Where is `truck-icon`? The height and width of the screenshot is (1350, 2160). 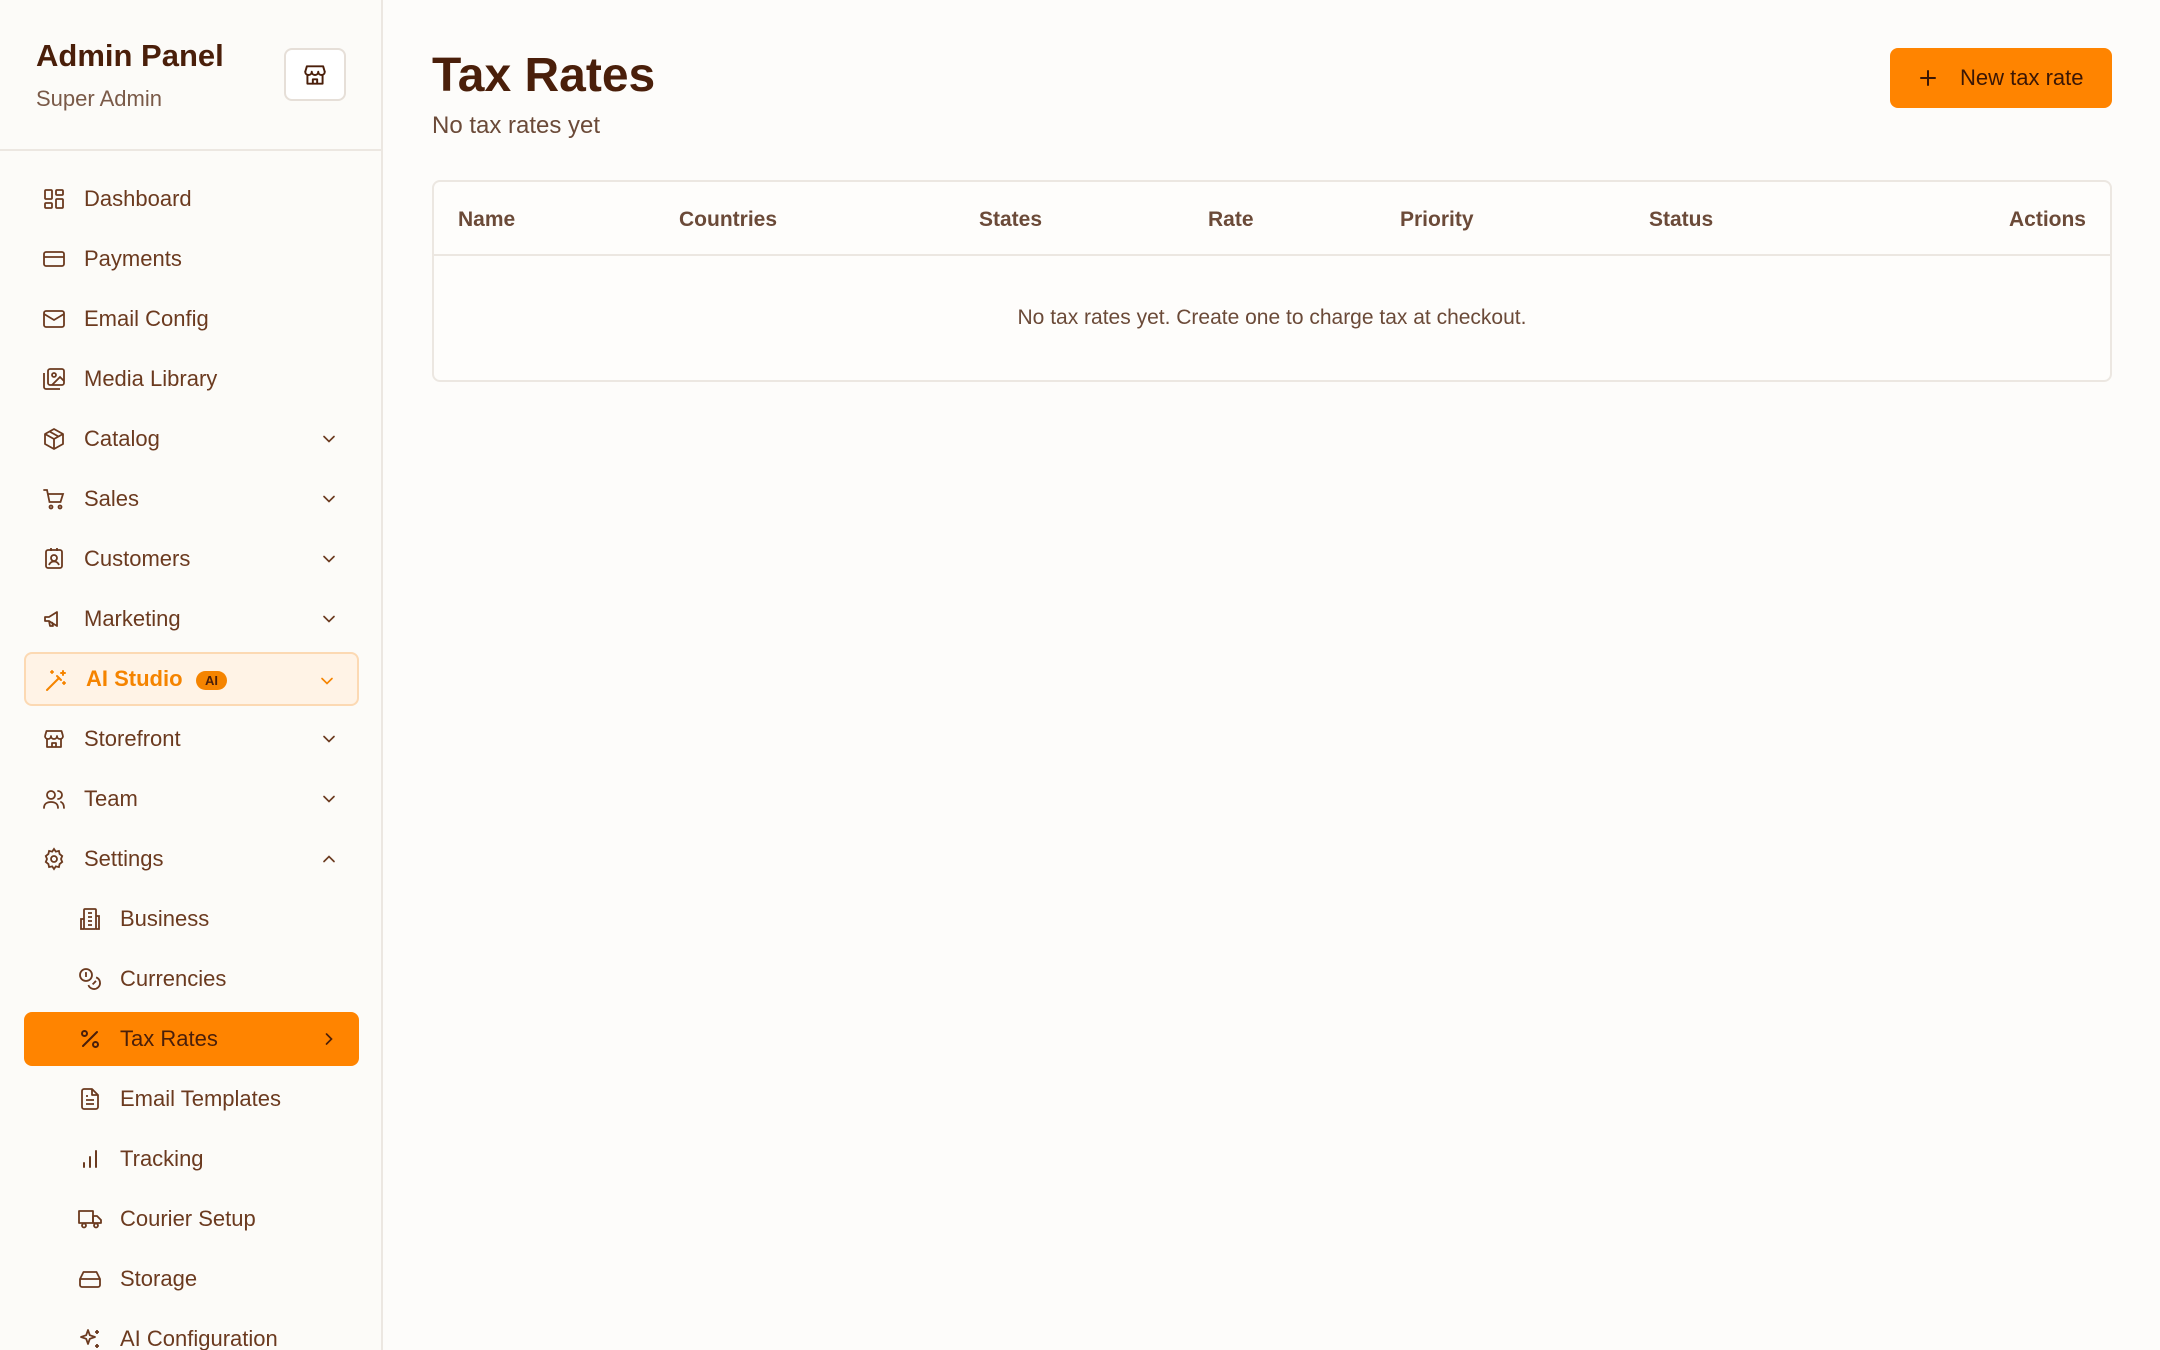 truck-icon is located at coordinates (90, 1219).